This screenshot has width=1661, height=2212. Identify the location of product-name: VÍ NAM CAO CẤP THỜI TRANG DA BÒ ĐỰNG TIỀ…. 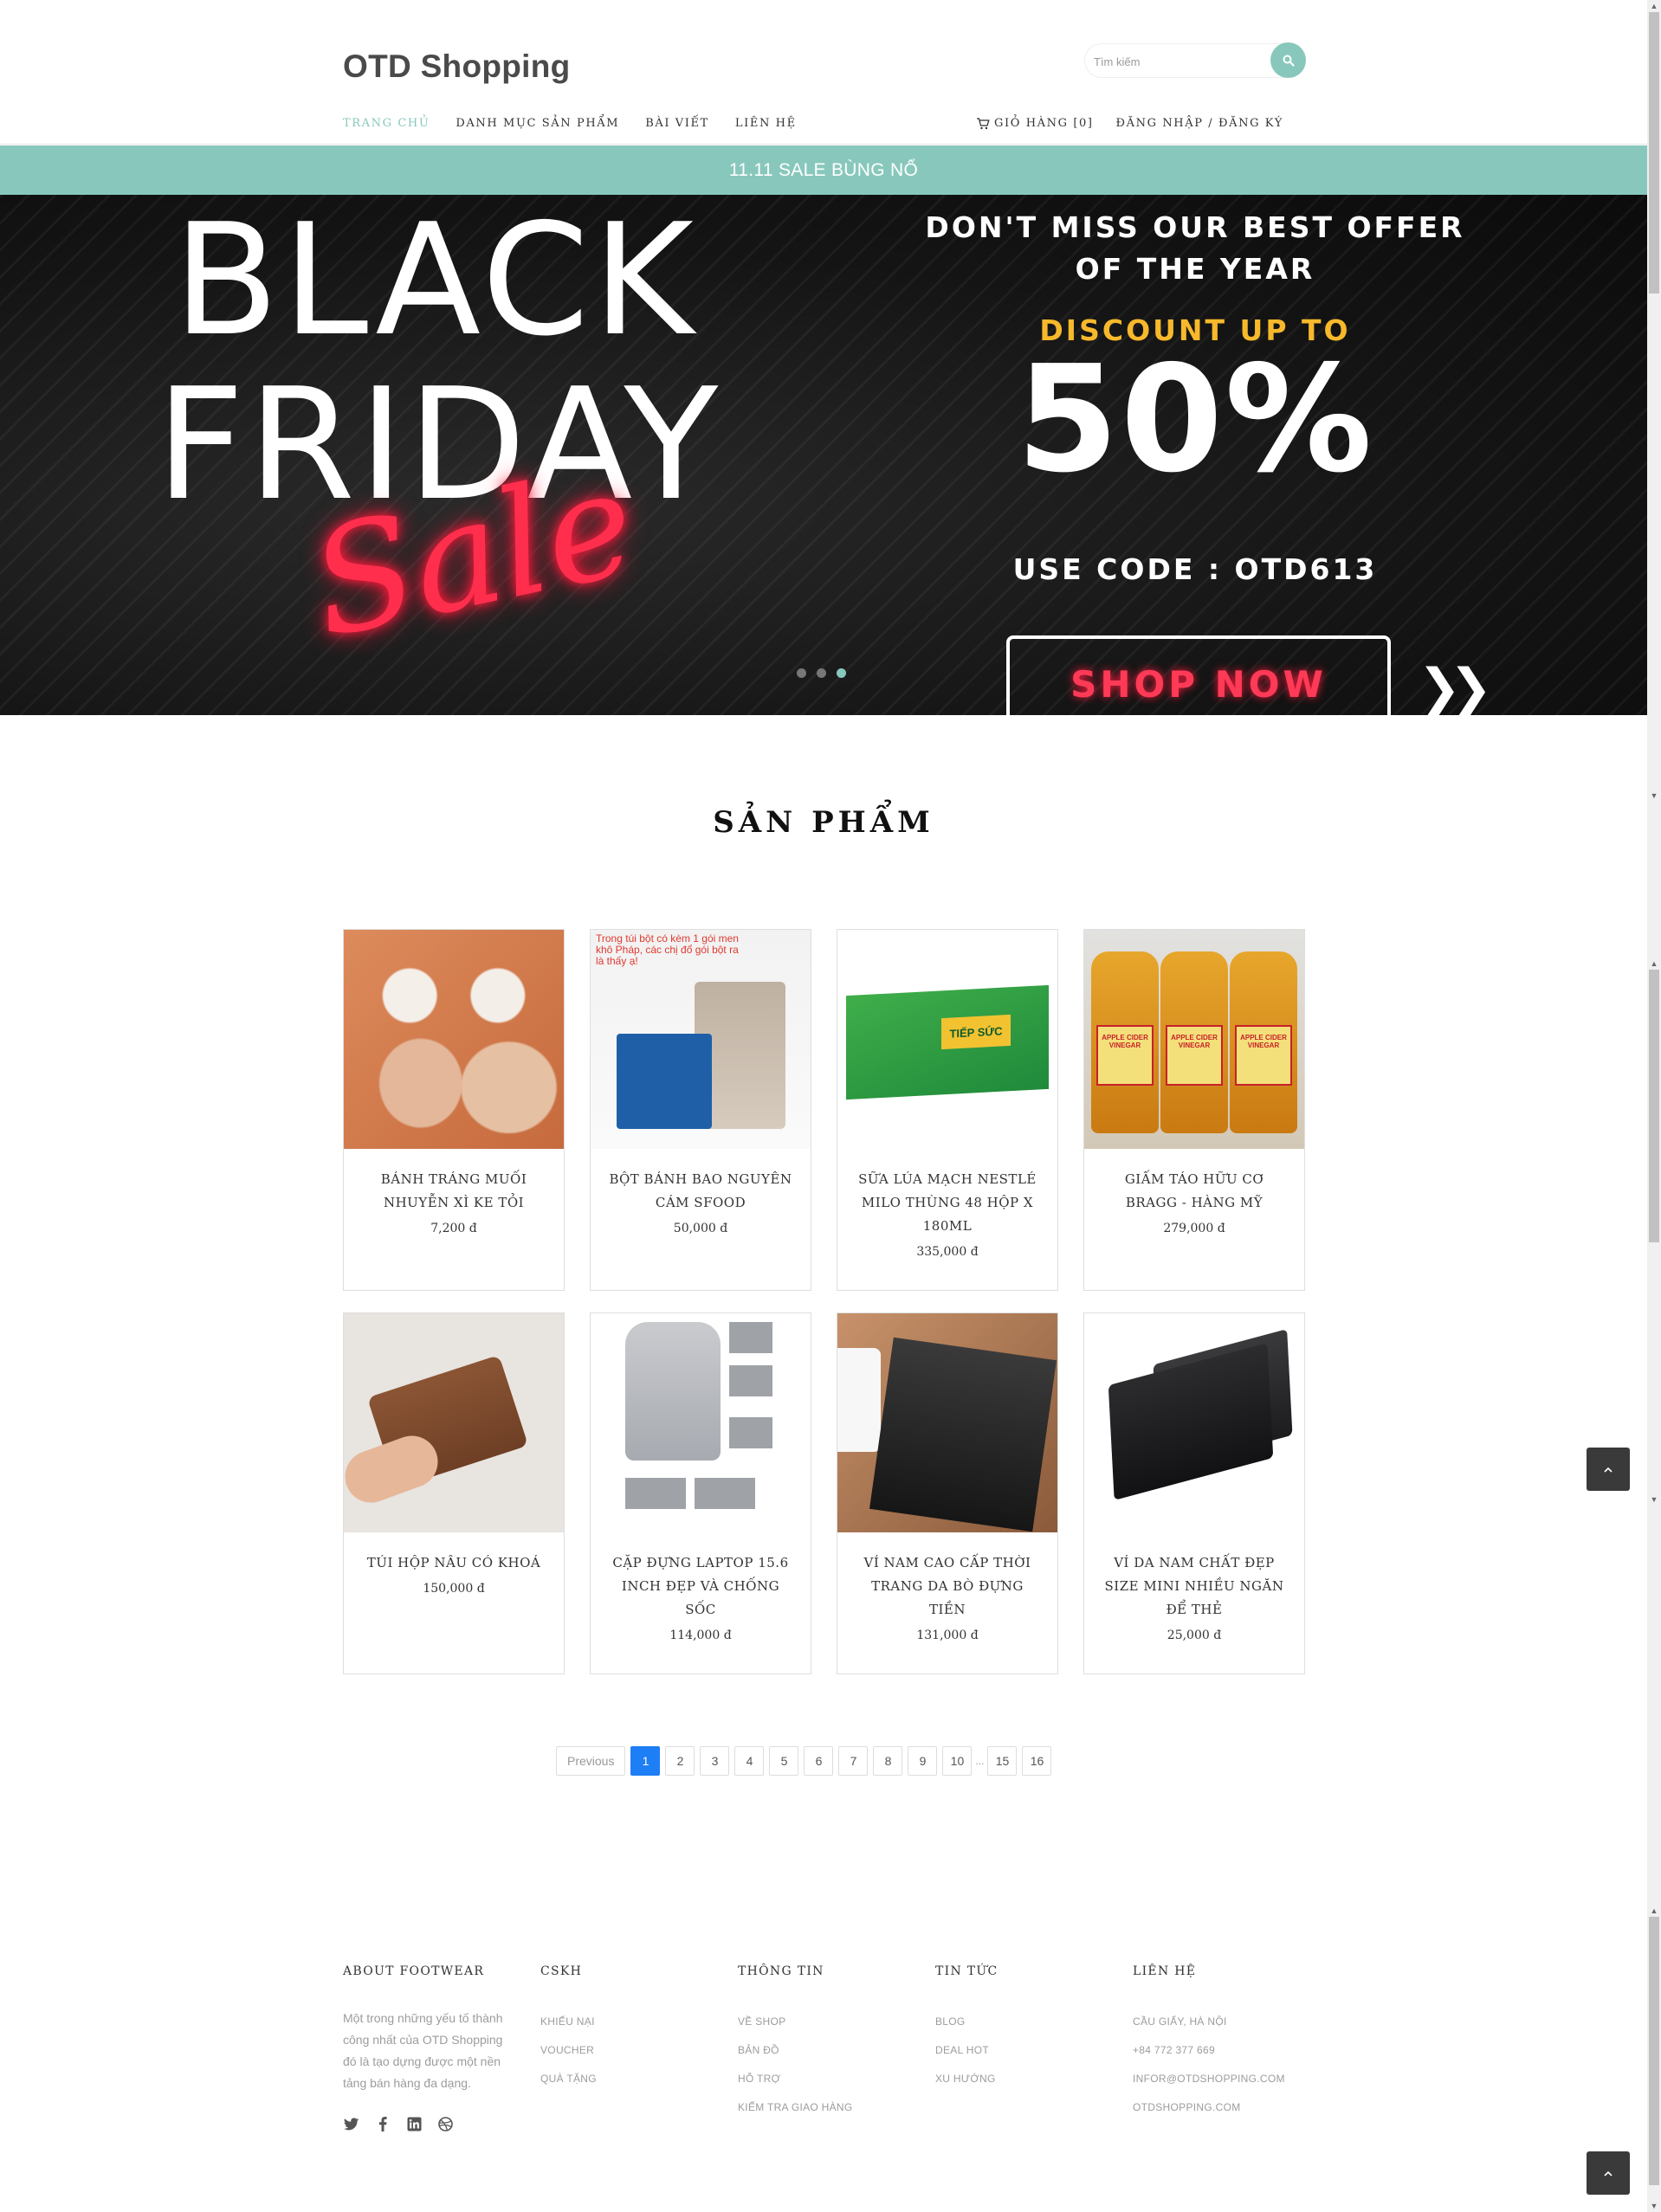
(948, 1586).